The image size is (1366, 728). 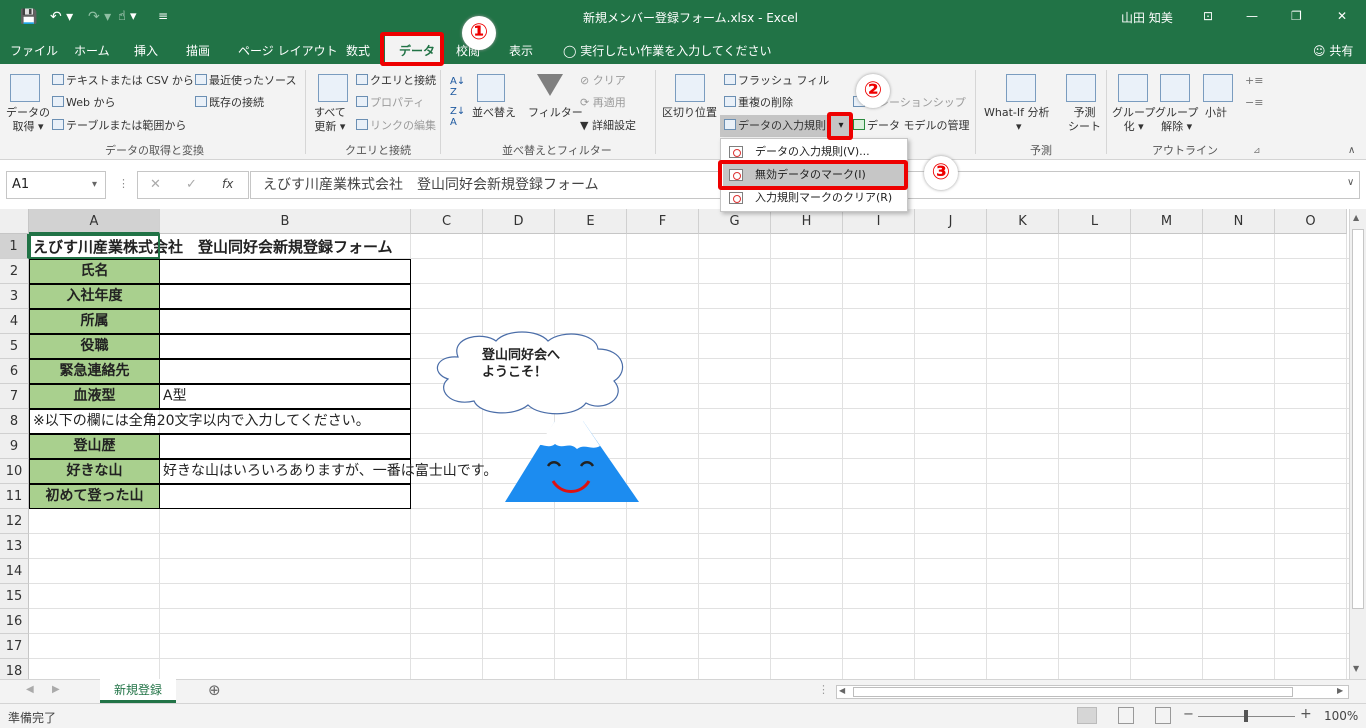 I want to click on user-name: 山田 知美, so click(x=1147, y=17).